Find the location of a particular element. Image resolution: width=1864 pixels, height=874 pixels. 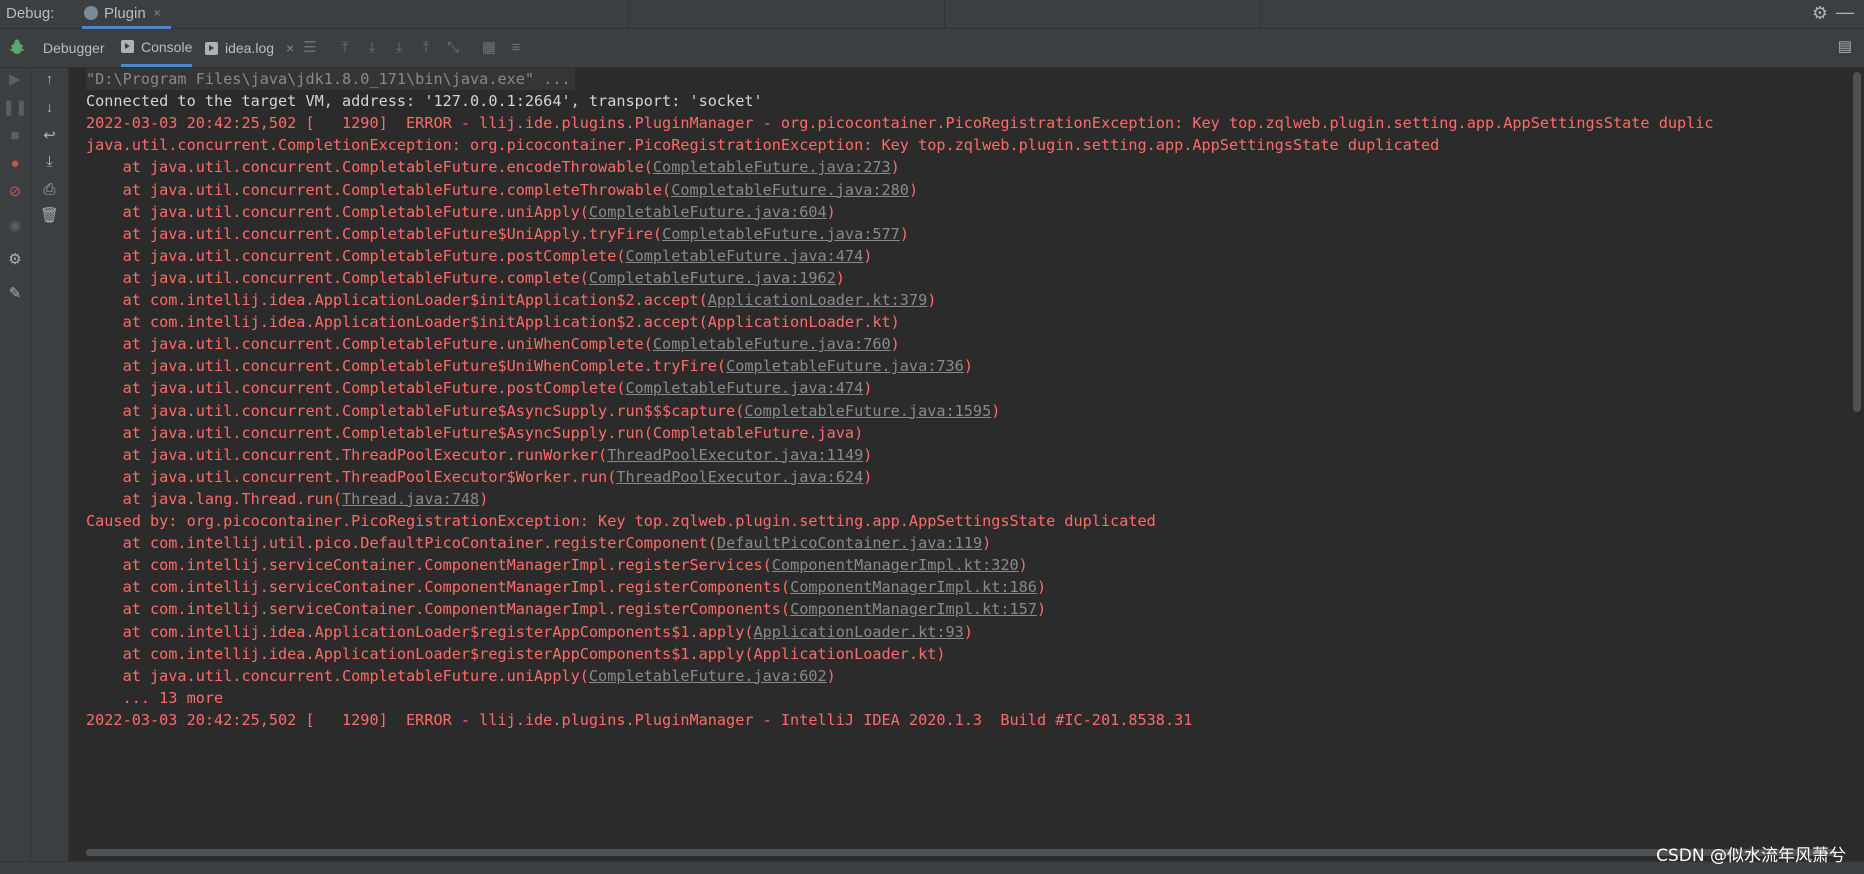

tab-debugger: Debugger is located at coordinates (74, 48).